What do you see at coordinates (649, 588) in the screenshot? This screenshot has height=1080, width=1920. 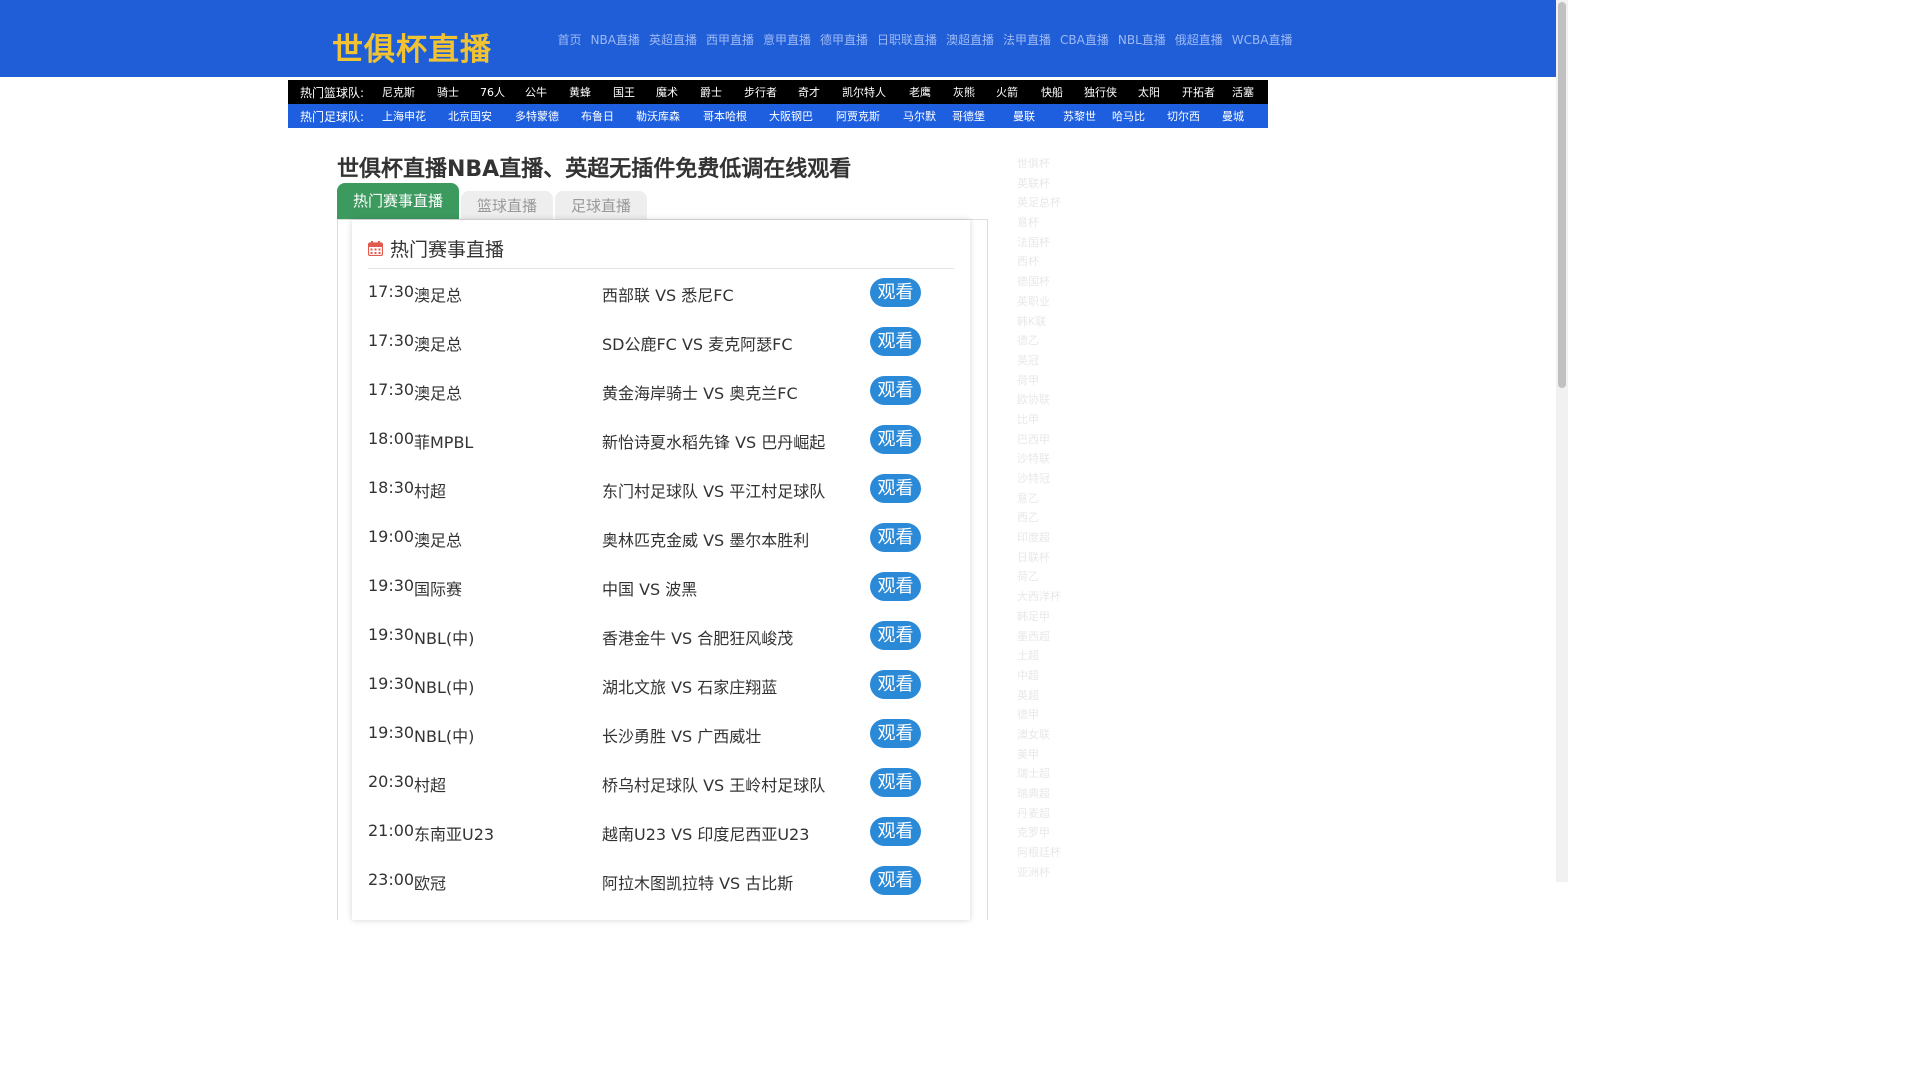 I see `match-teams: 中国 VS 波黑` at bounding box center [649, 588].